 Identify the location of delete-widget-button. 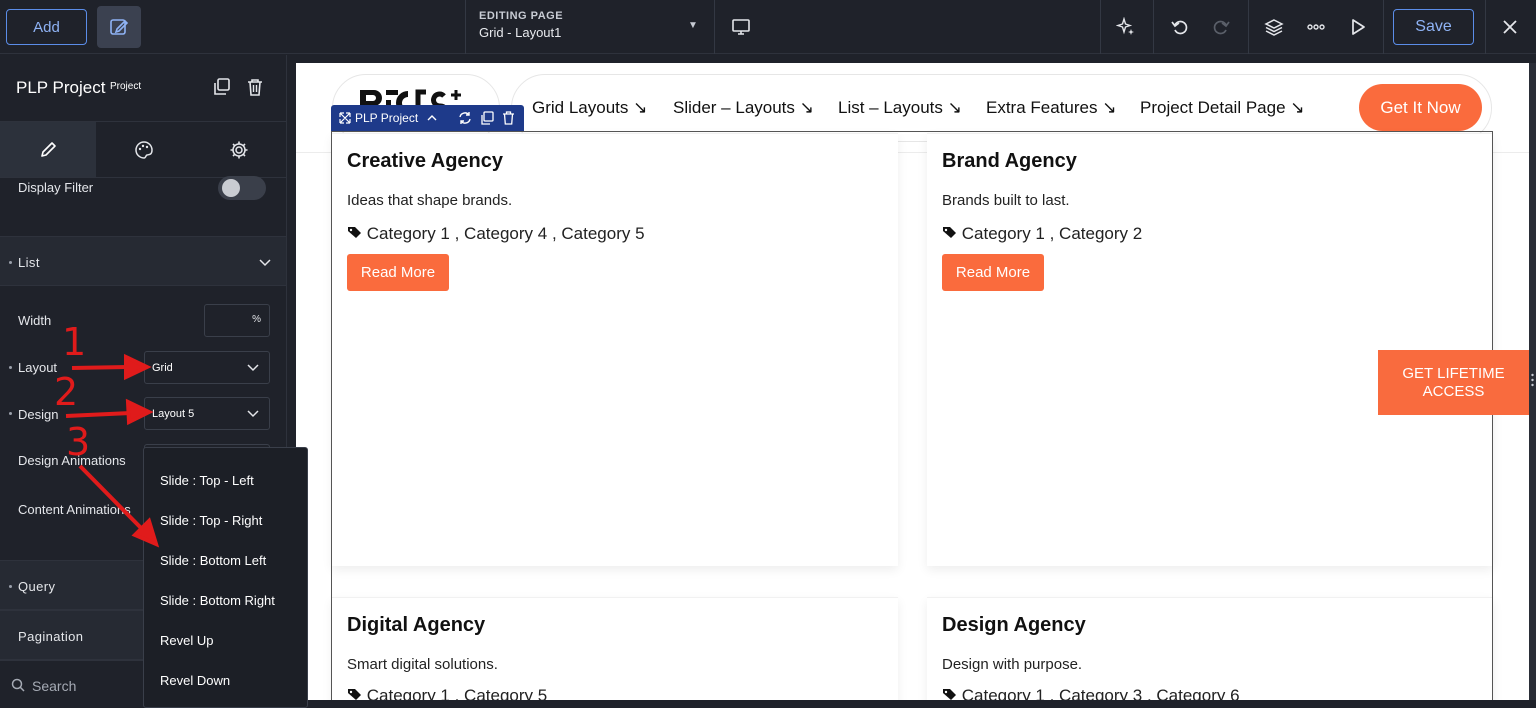
(255, 87).